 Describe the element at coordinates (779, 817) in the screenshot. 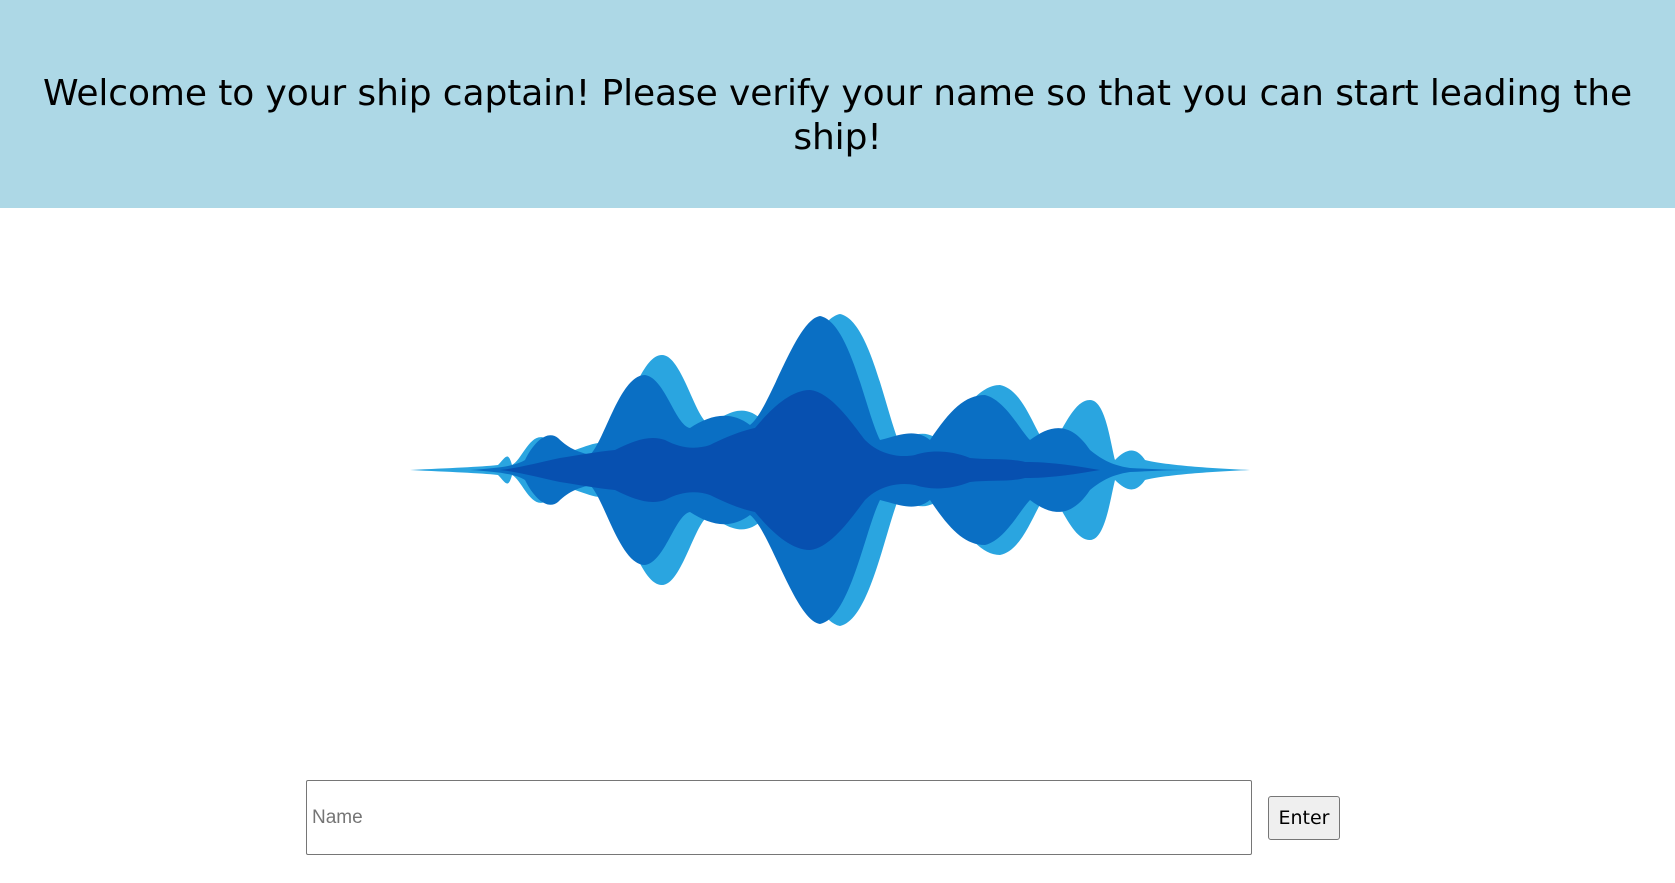

I see `name-input` at that location.